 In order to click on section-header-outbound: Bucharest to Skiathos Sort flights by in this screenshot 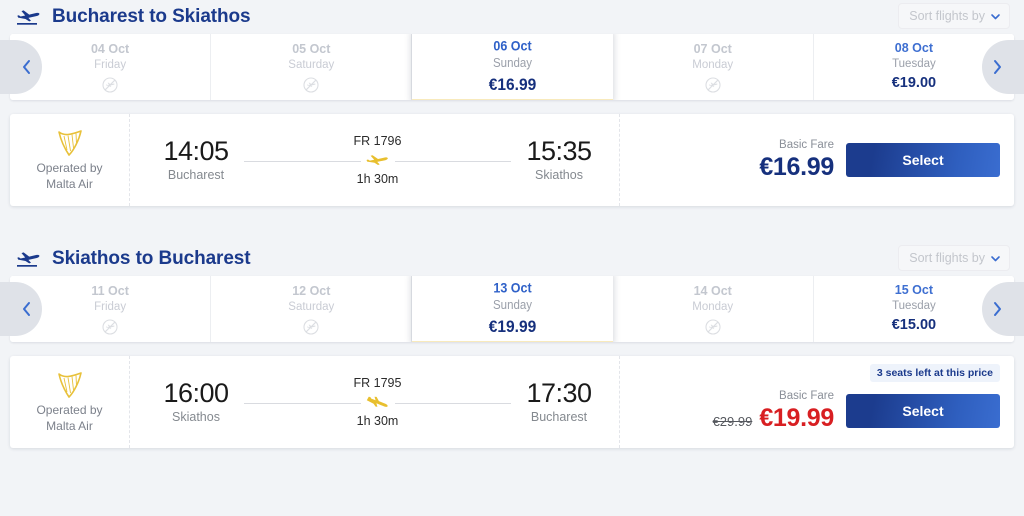, I will do `click(512, 17)`.